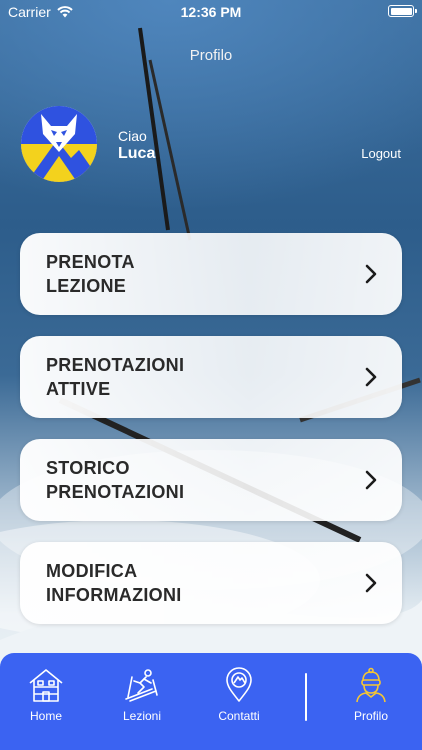  Describe the element at coordinates (142, 716) in the screenshot. I see `tab-label: Lezioni` at that location.